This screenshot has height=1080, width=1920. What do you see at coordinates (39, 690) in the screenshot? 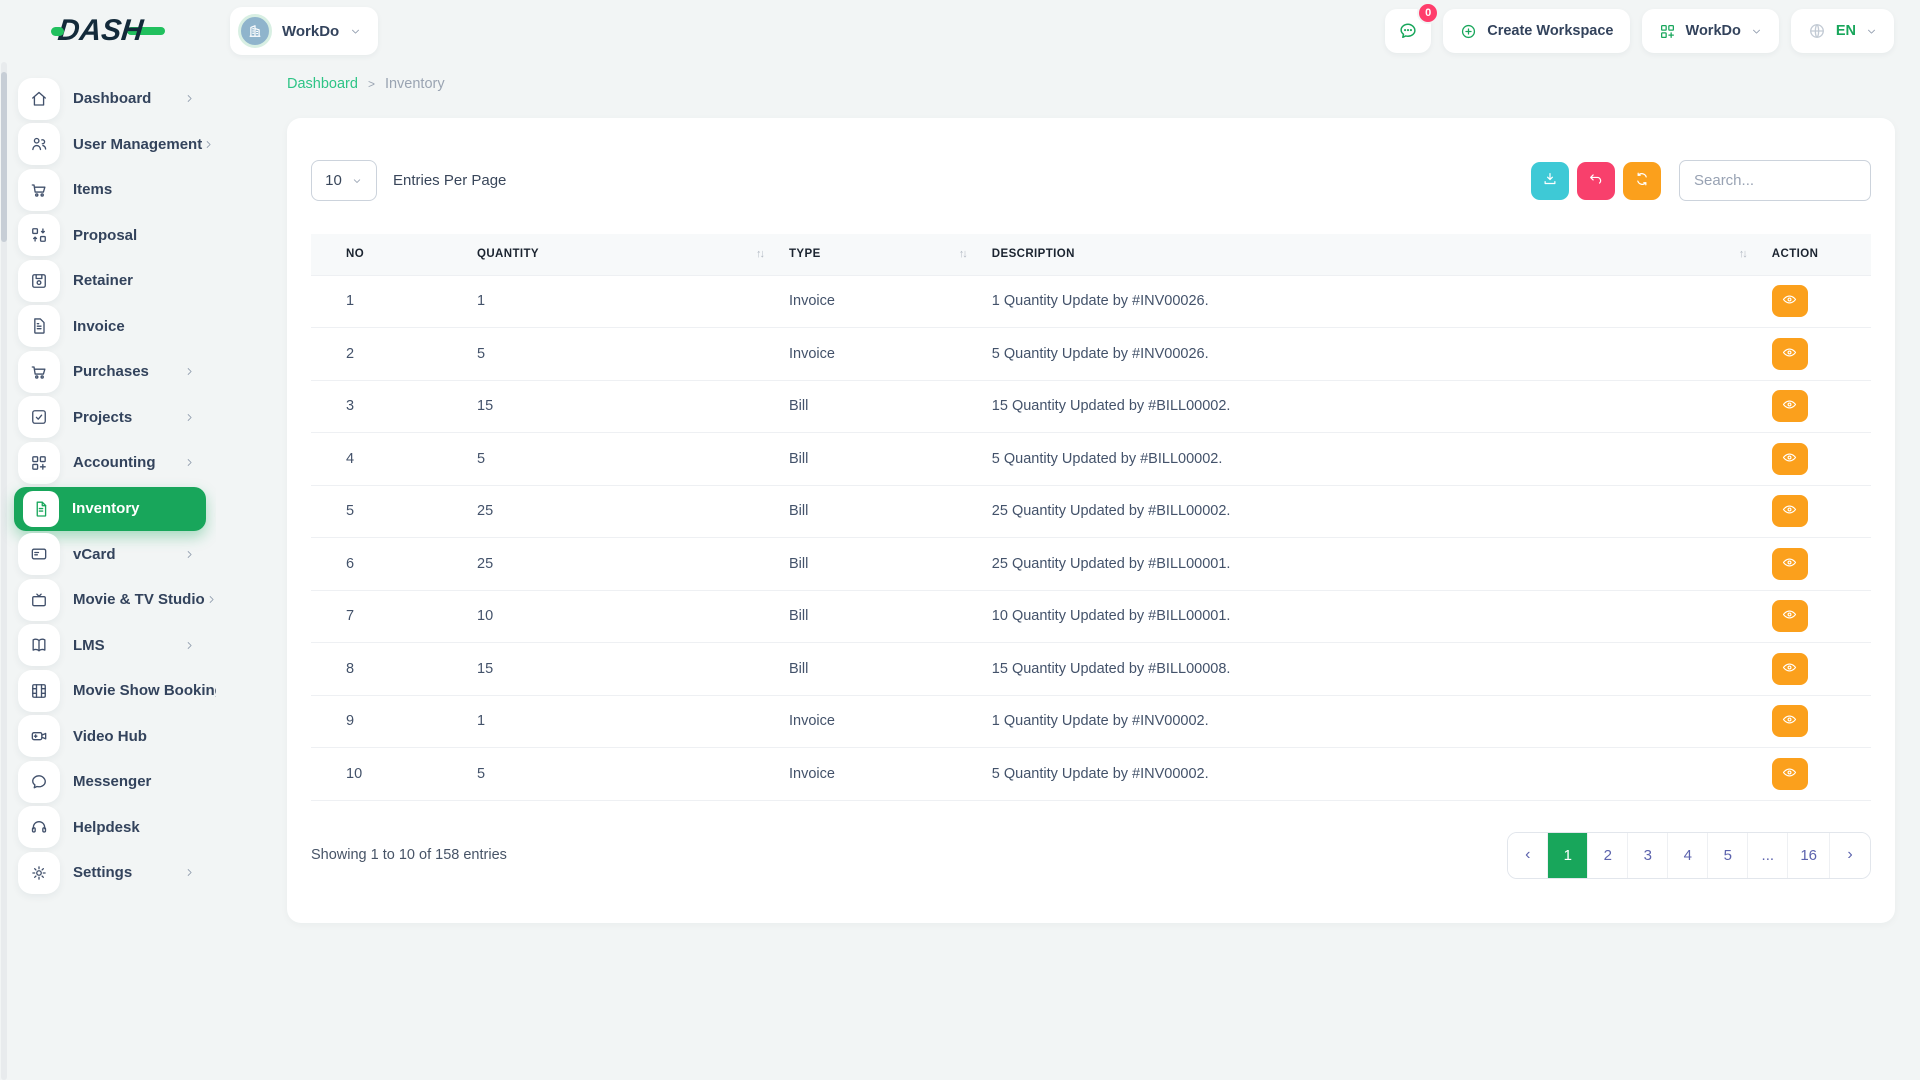
I see `film-icon` at bounding box center [39, 690].